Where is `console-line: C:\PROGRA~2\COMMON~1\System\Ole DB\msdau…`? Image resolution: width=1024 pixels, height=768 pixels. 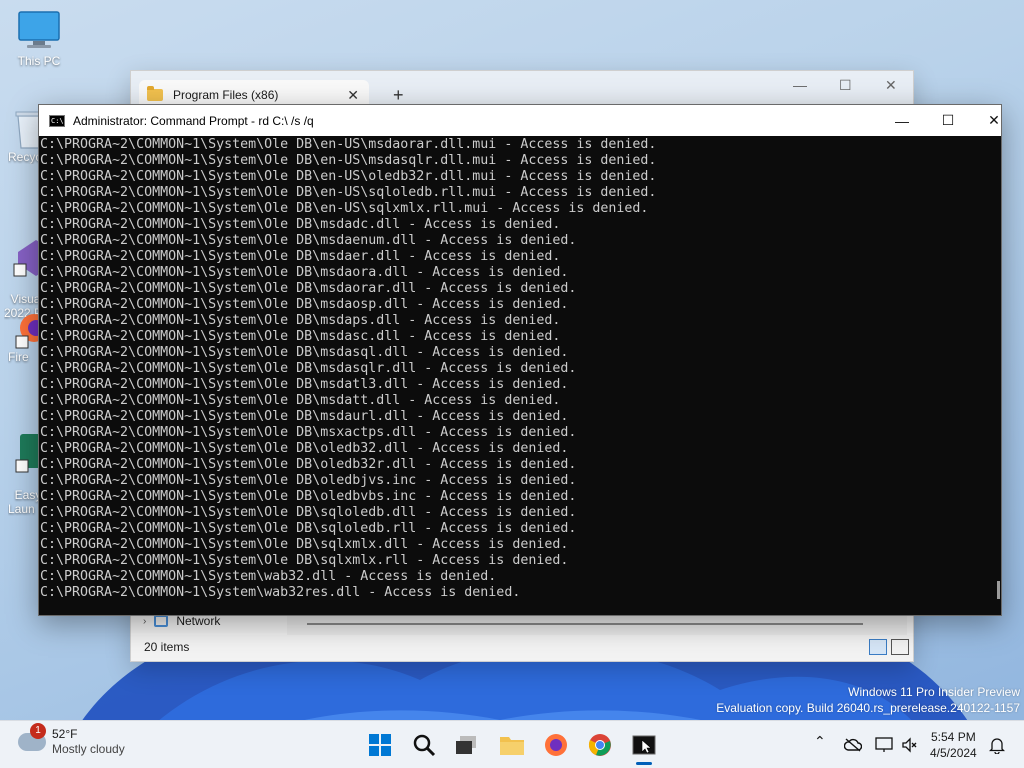 console-line: C:\PROGRA~2\COMMON~1\System\Ole DB\msdau… is located at coordinates (304, 416).